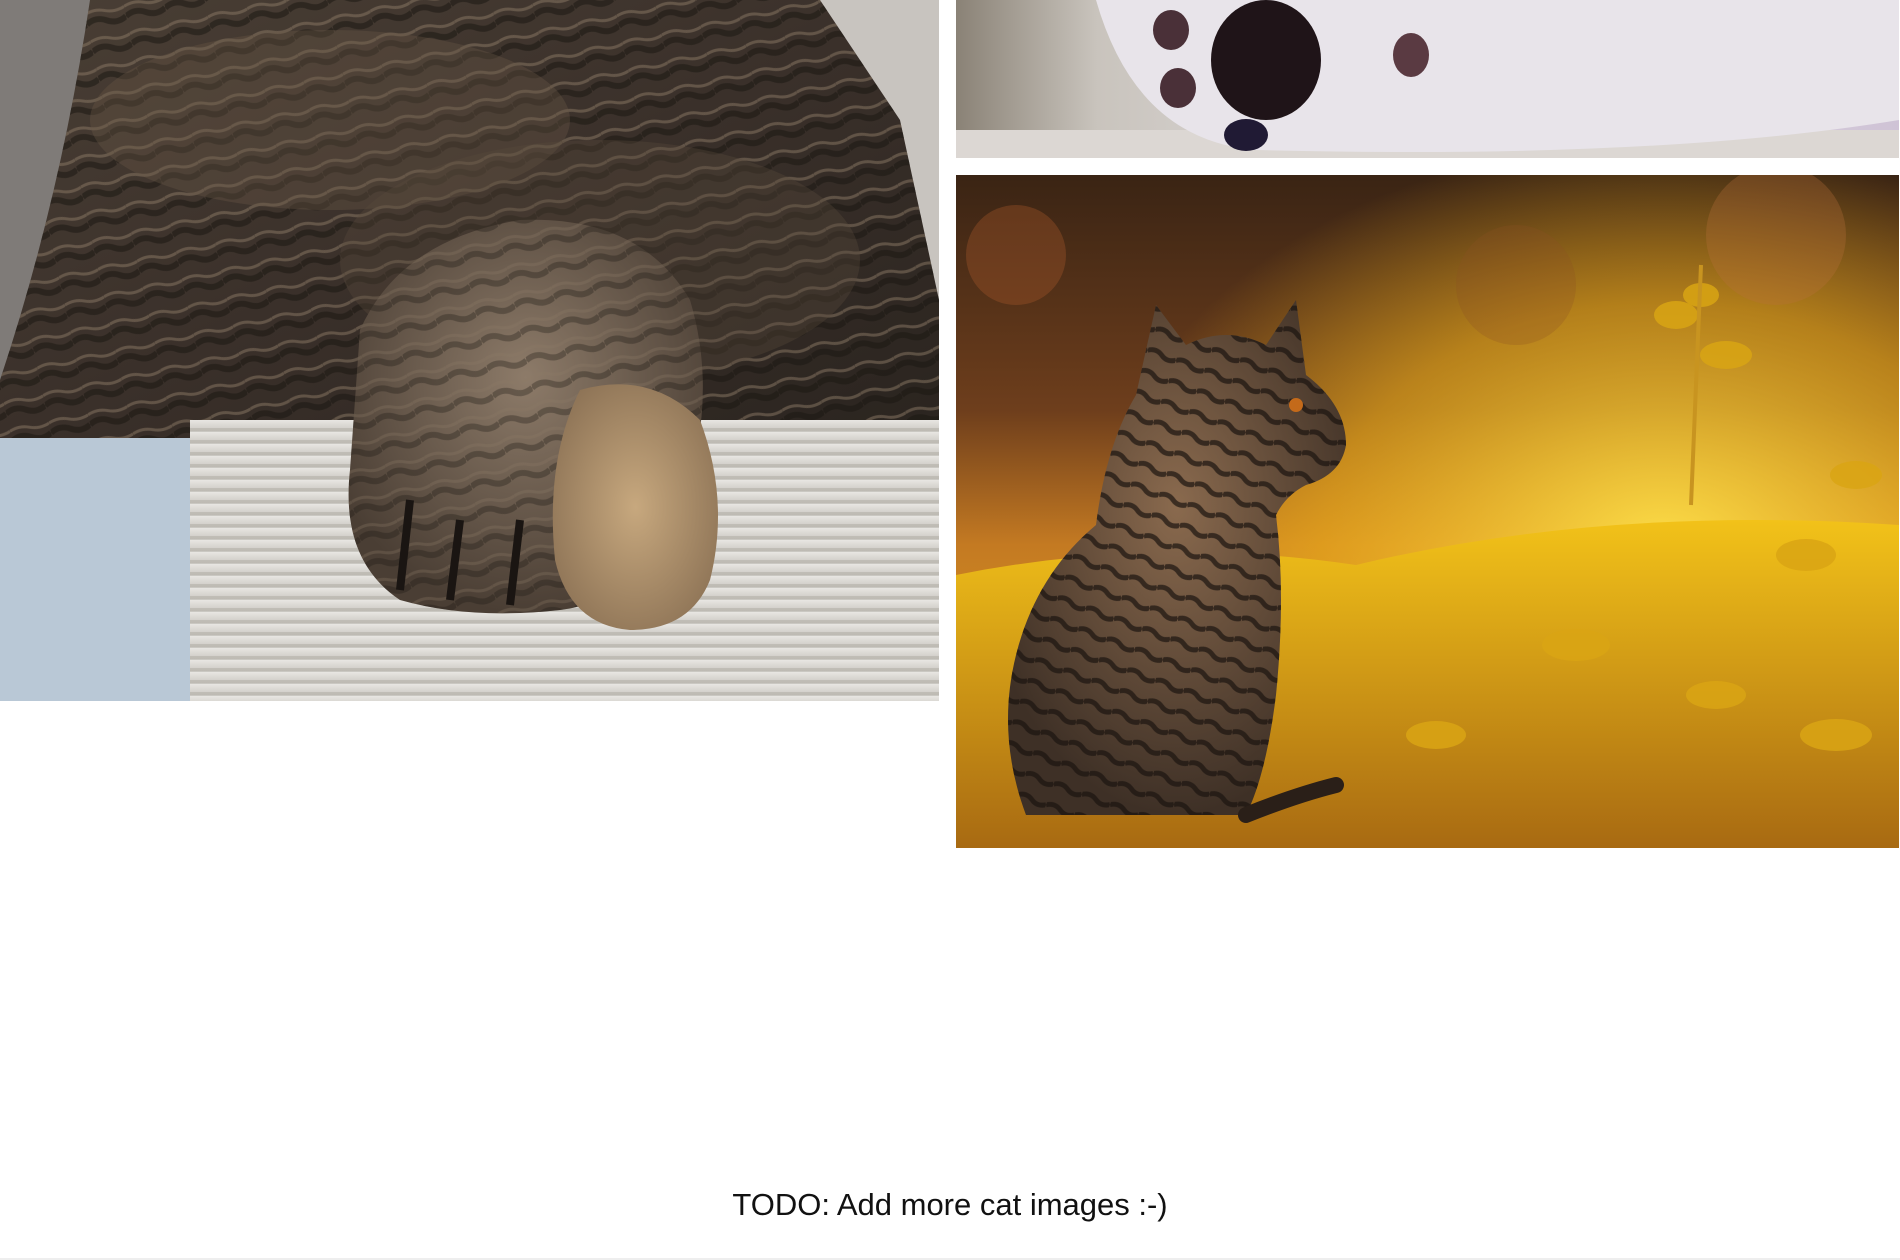  What do you see at coordinates (950, 1204) in the screenshot?
I see `todo-message: TODO: Add more cat images :-)` at bounding box center [950, 1204].